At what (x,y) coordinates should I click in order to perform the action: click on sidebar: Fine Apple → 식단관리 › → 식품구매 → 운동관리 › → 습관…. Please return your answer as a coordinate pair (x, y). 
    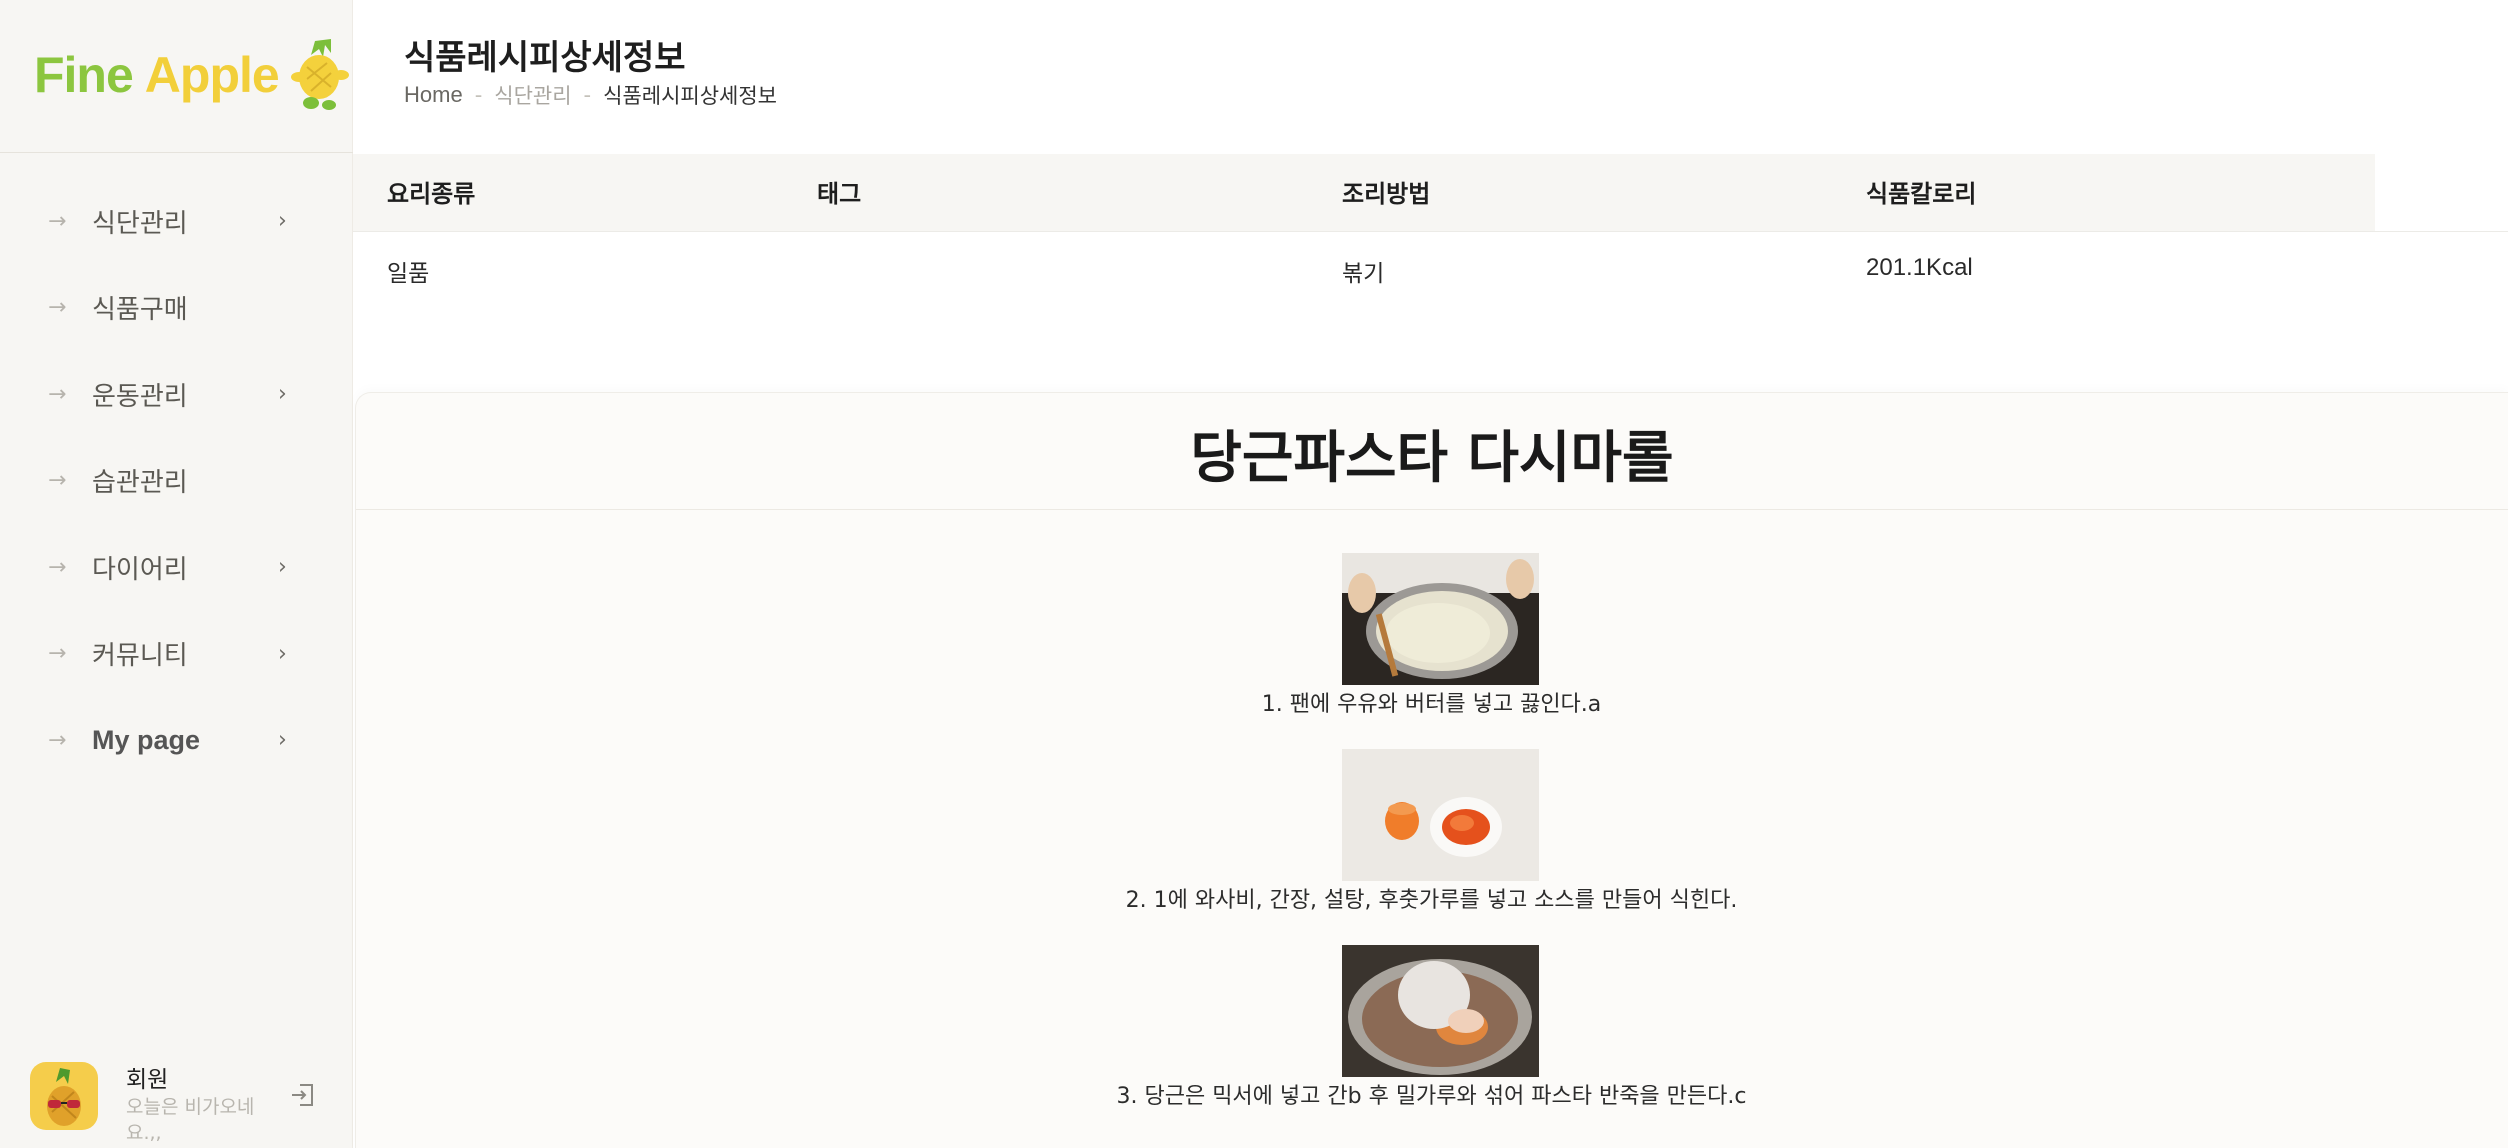
    Looking at the image, I should click on (176, 574).